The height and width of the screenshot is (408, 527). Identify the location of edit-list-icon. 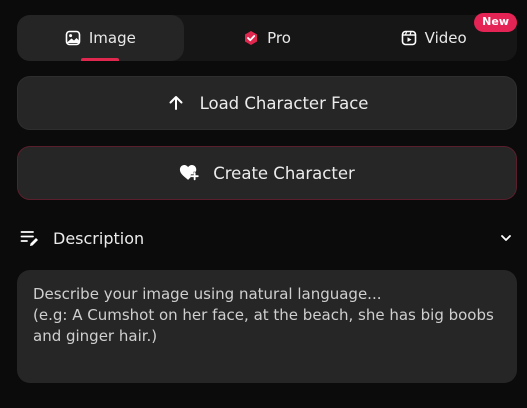
(30, 238).